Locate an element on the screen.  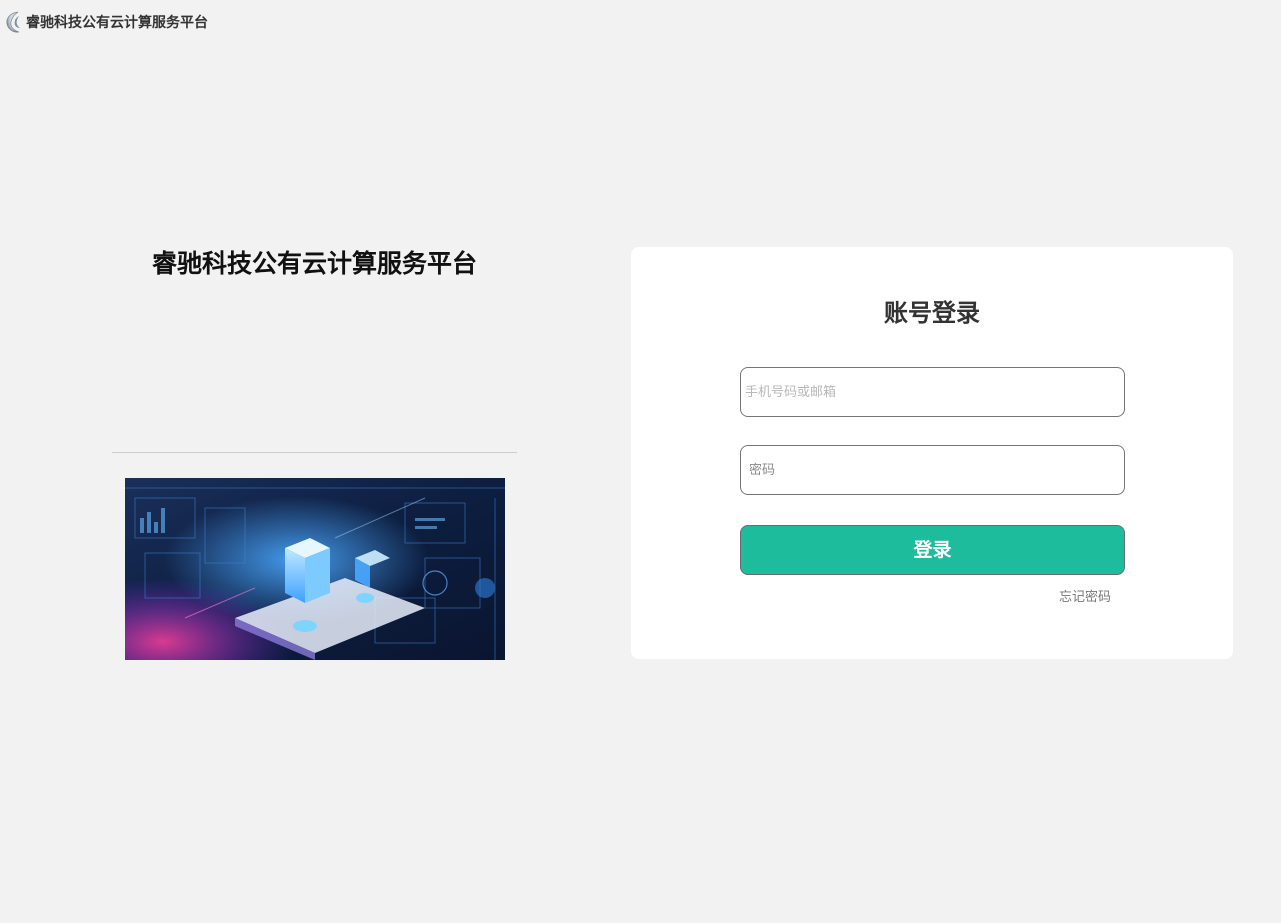
logo-icon is located at coordinates (14, 22).